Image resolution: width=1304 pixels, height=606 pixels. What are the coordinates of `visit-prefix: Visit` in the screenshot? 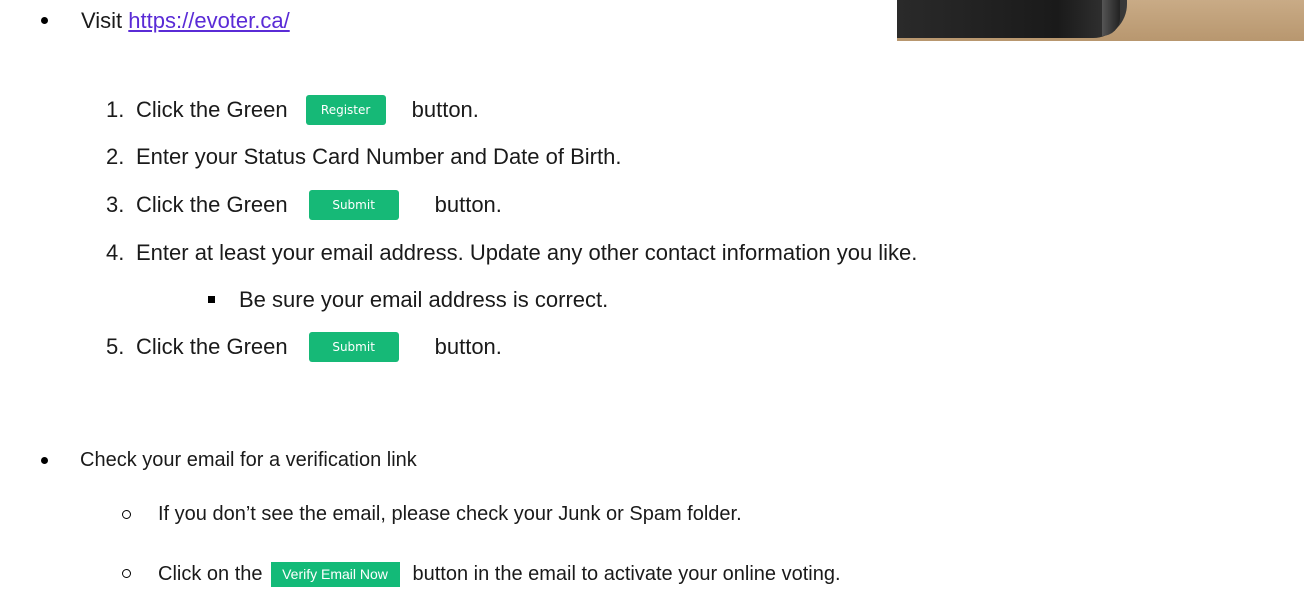 It's located at (102, 20).